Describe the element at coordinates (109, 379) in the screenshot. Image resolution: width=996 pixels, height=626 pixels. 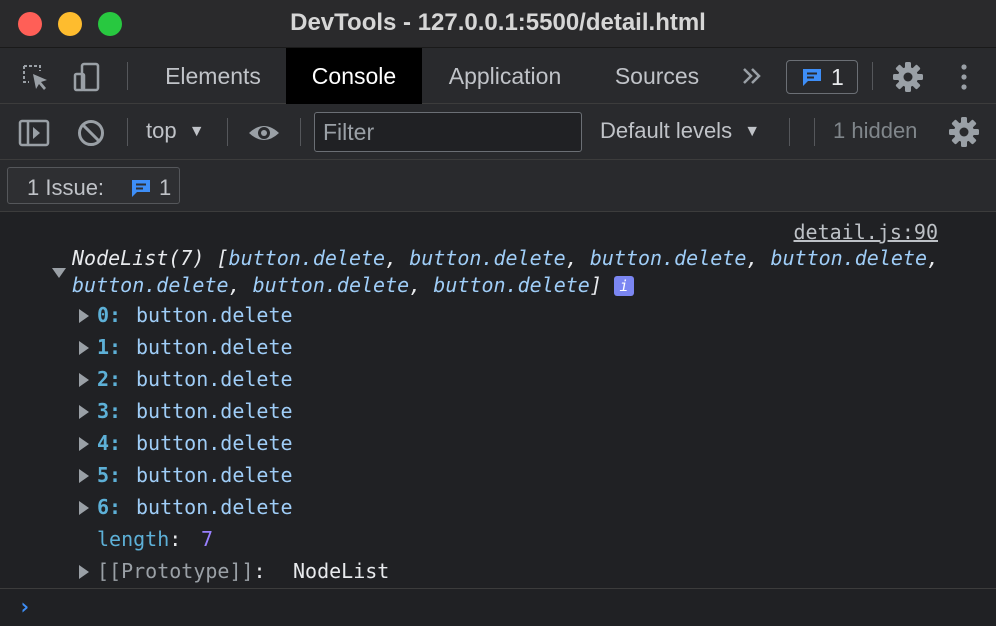
I see `entry-index: 2:` at that location.